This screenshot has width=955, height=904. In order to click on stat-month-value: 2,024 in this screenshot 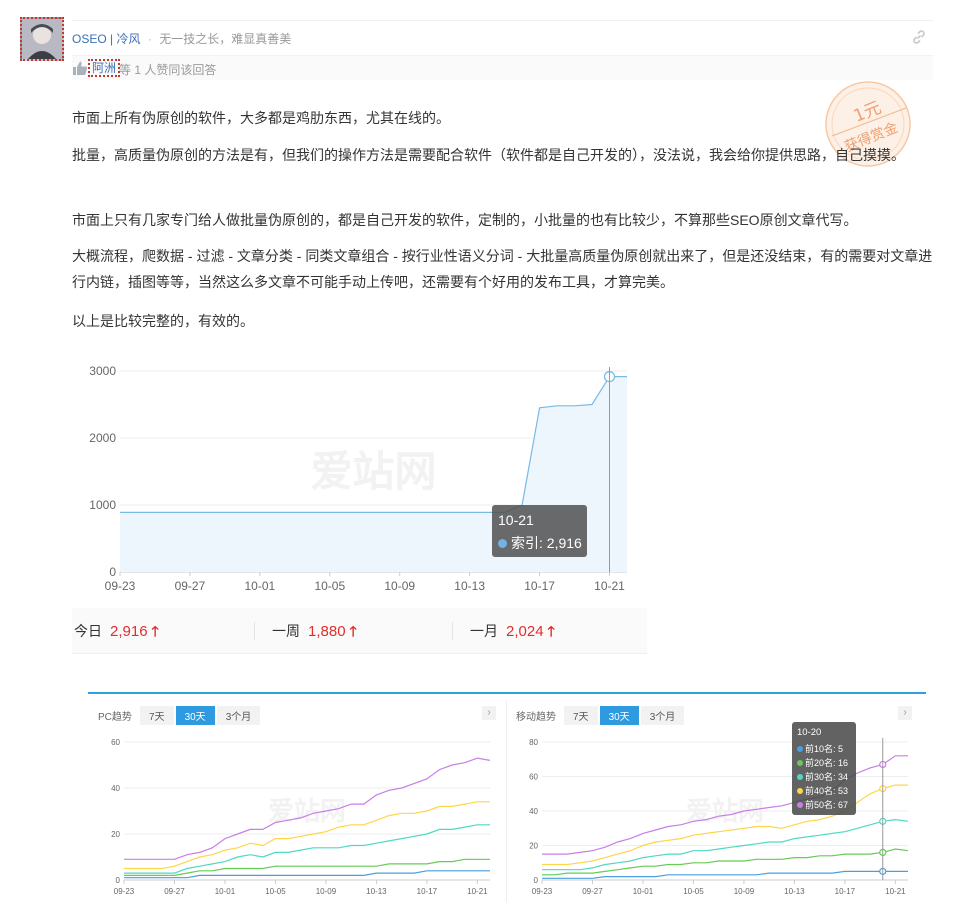, I will do `click(525, 631)`.